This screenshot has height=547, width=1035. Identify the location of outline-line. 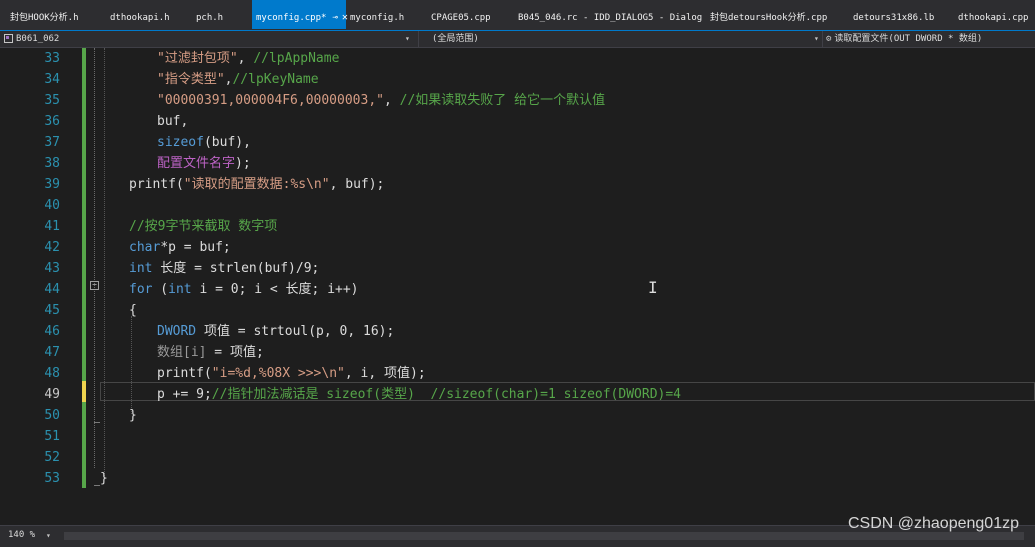
(94, 258).